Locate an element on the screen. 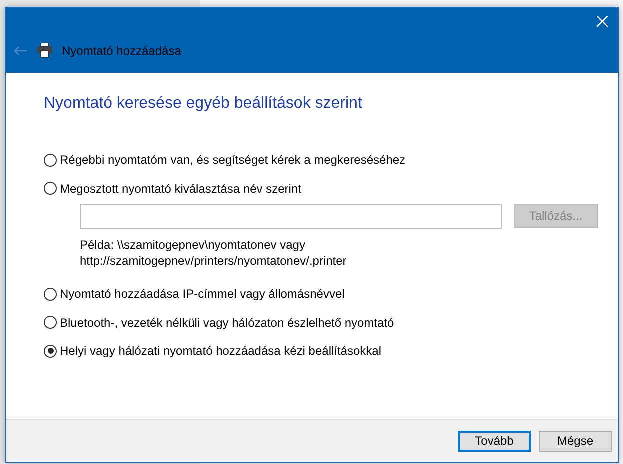  radio-option: Régebbi nyomtatóm van, és segítséget kérek a megkereséséhez is located at coordinates (225, 160).